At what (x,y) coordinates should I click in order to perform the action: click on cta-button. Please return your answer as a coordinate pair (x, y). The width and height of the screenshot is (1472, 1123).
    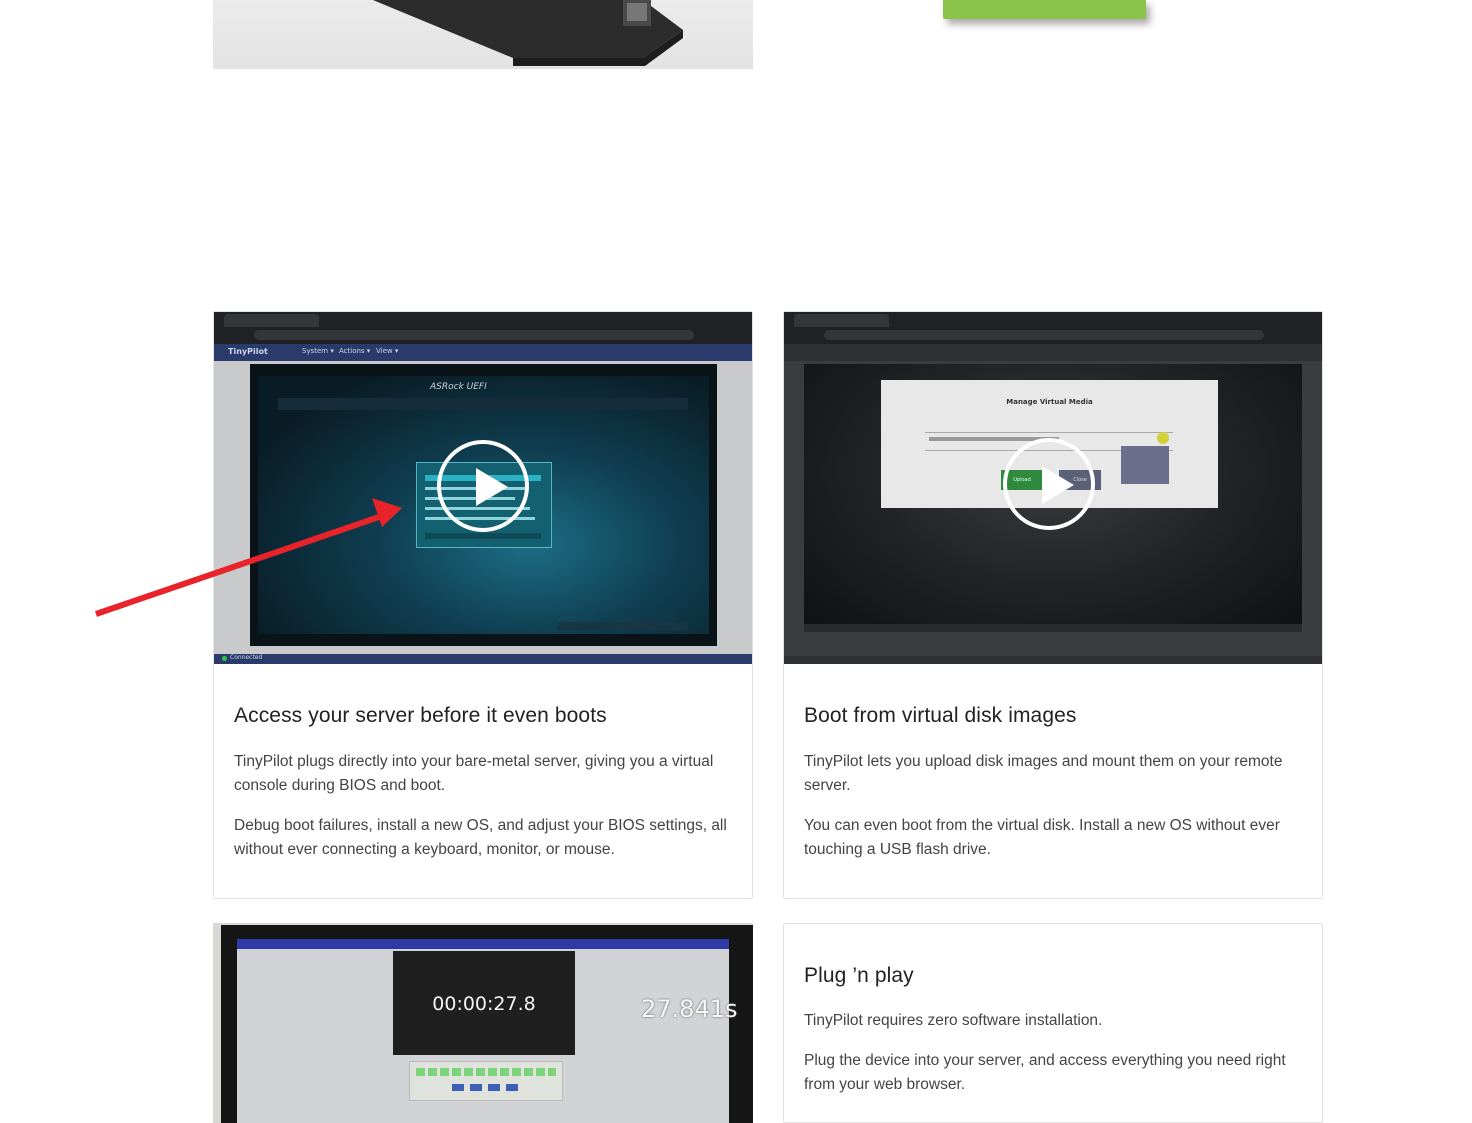
    Looking at the image, I should click on (1044, 9).